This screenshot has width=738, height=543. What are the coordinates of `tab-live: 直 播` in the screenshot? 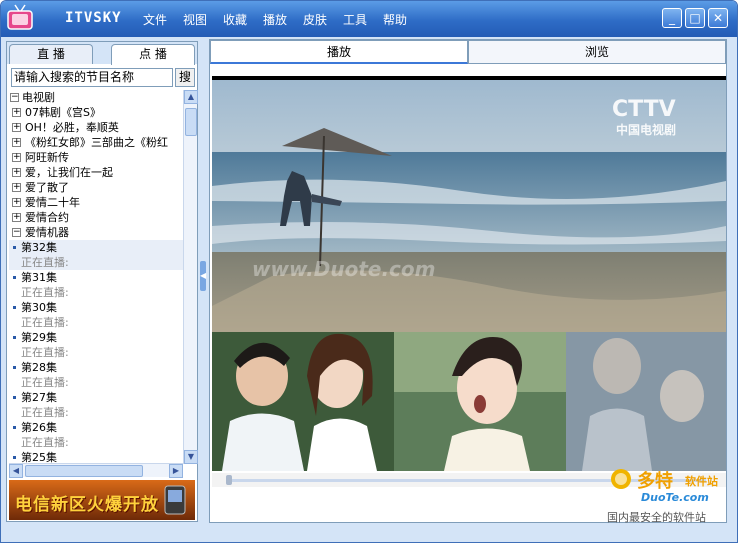 It's located at (51, 54).